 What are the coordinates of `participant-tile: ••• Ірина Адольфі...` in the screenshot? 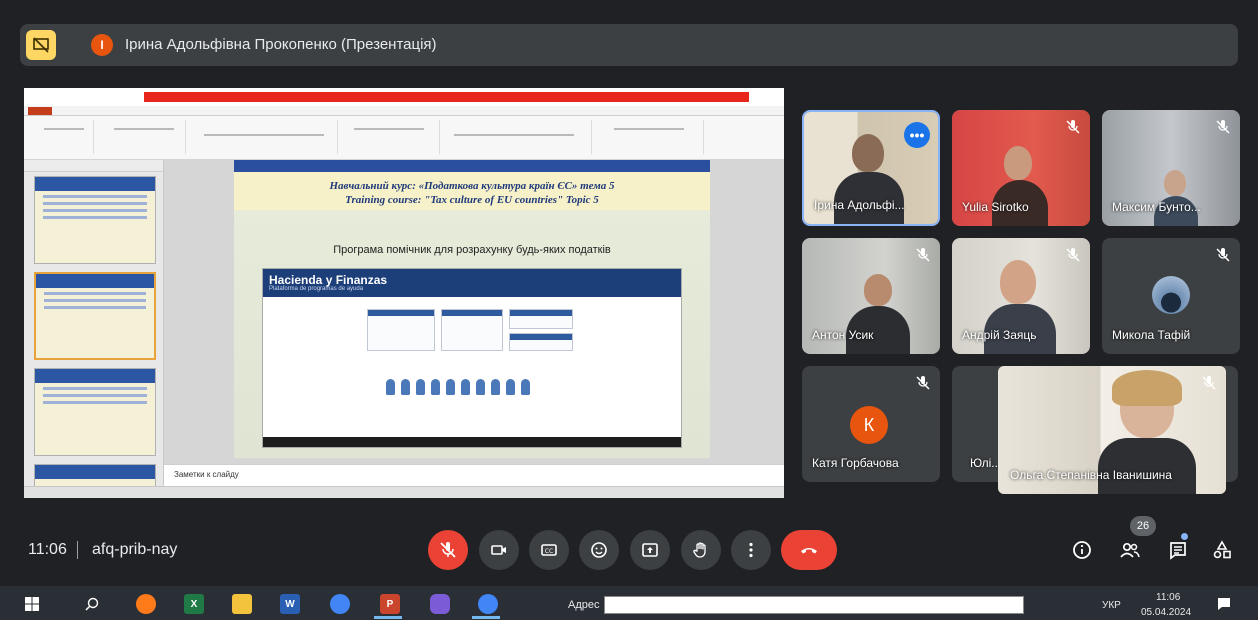 It's located at (871, 168).